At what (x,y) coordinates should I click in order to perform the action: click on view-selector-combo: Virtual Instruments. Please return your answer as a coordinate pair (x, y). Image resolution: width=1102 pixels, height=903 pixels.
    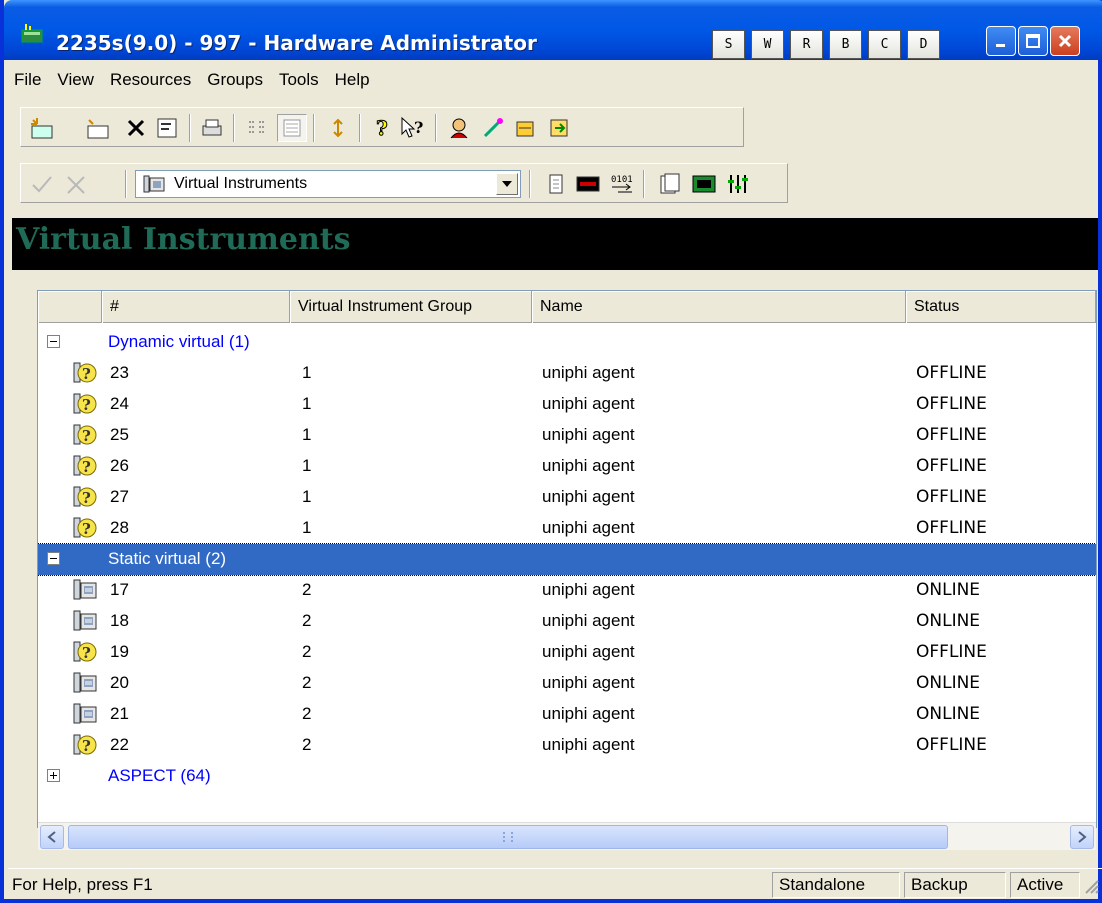
    Looking at the image, I should click on (328, 184).